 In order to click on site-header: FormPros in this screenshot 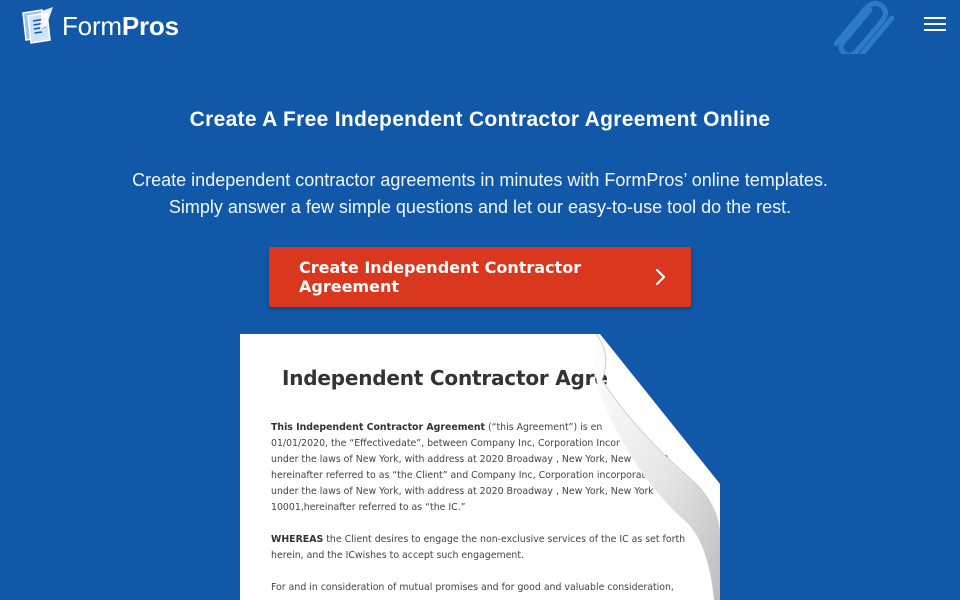, I will do `click(480, 27)`.